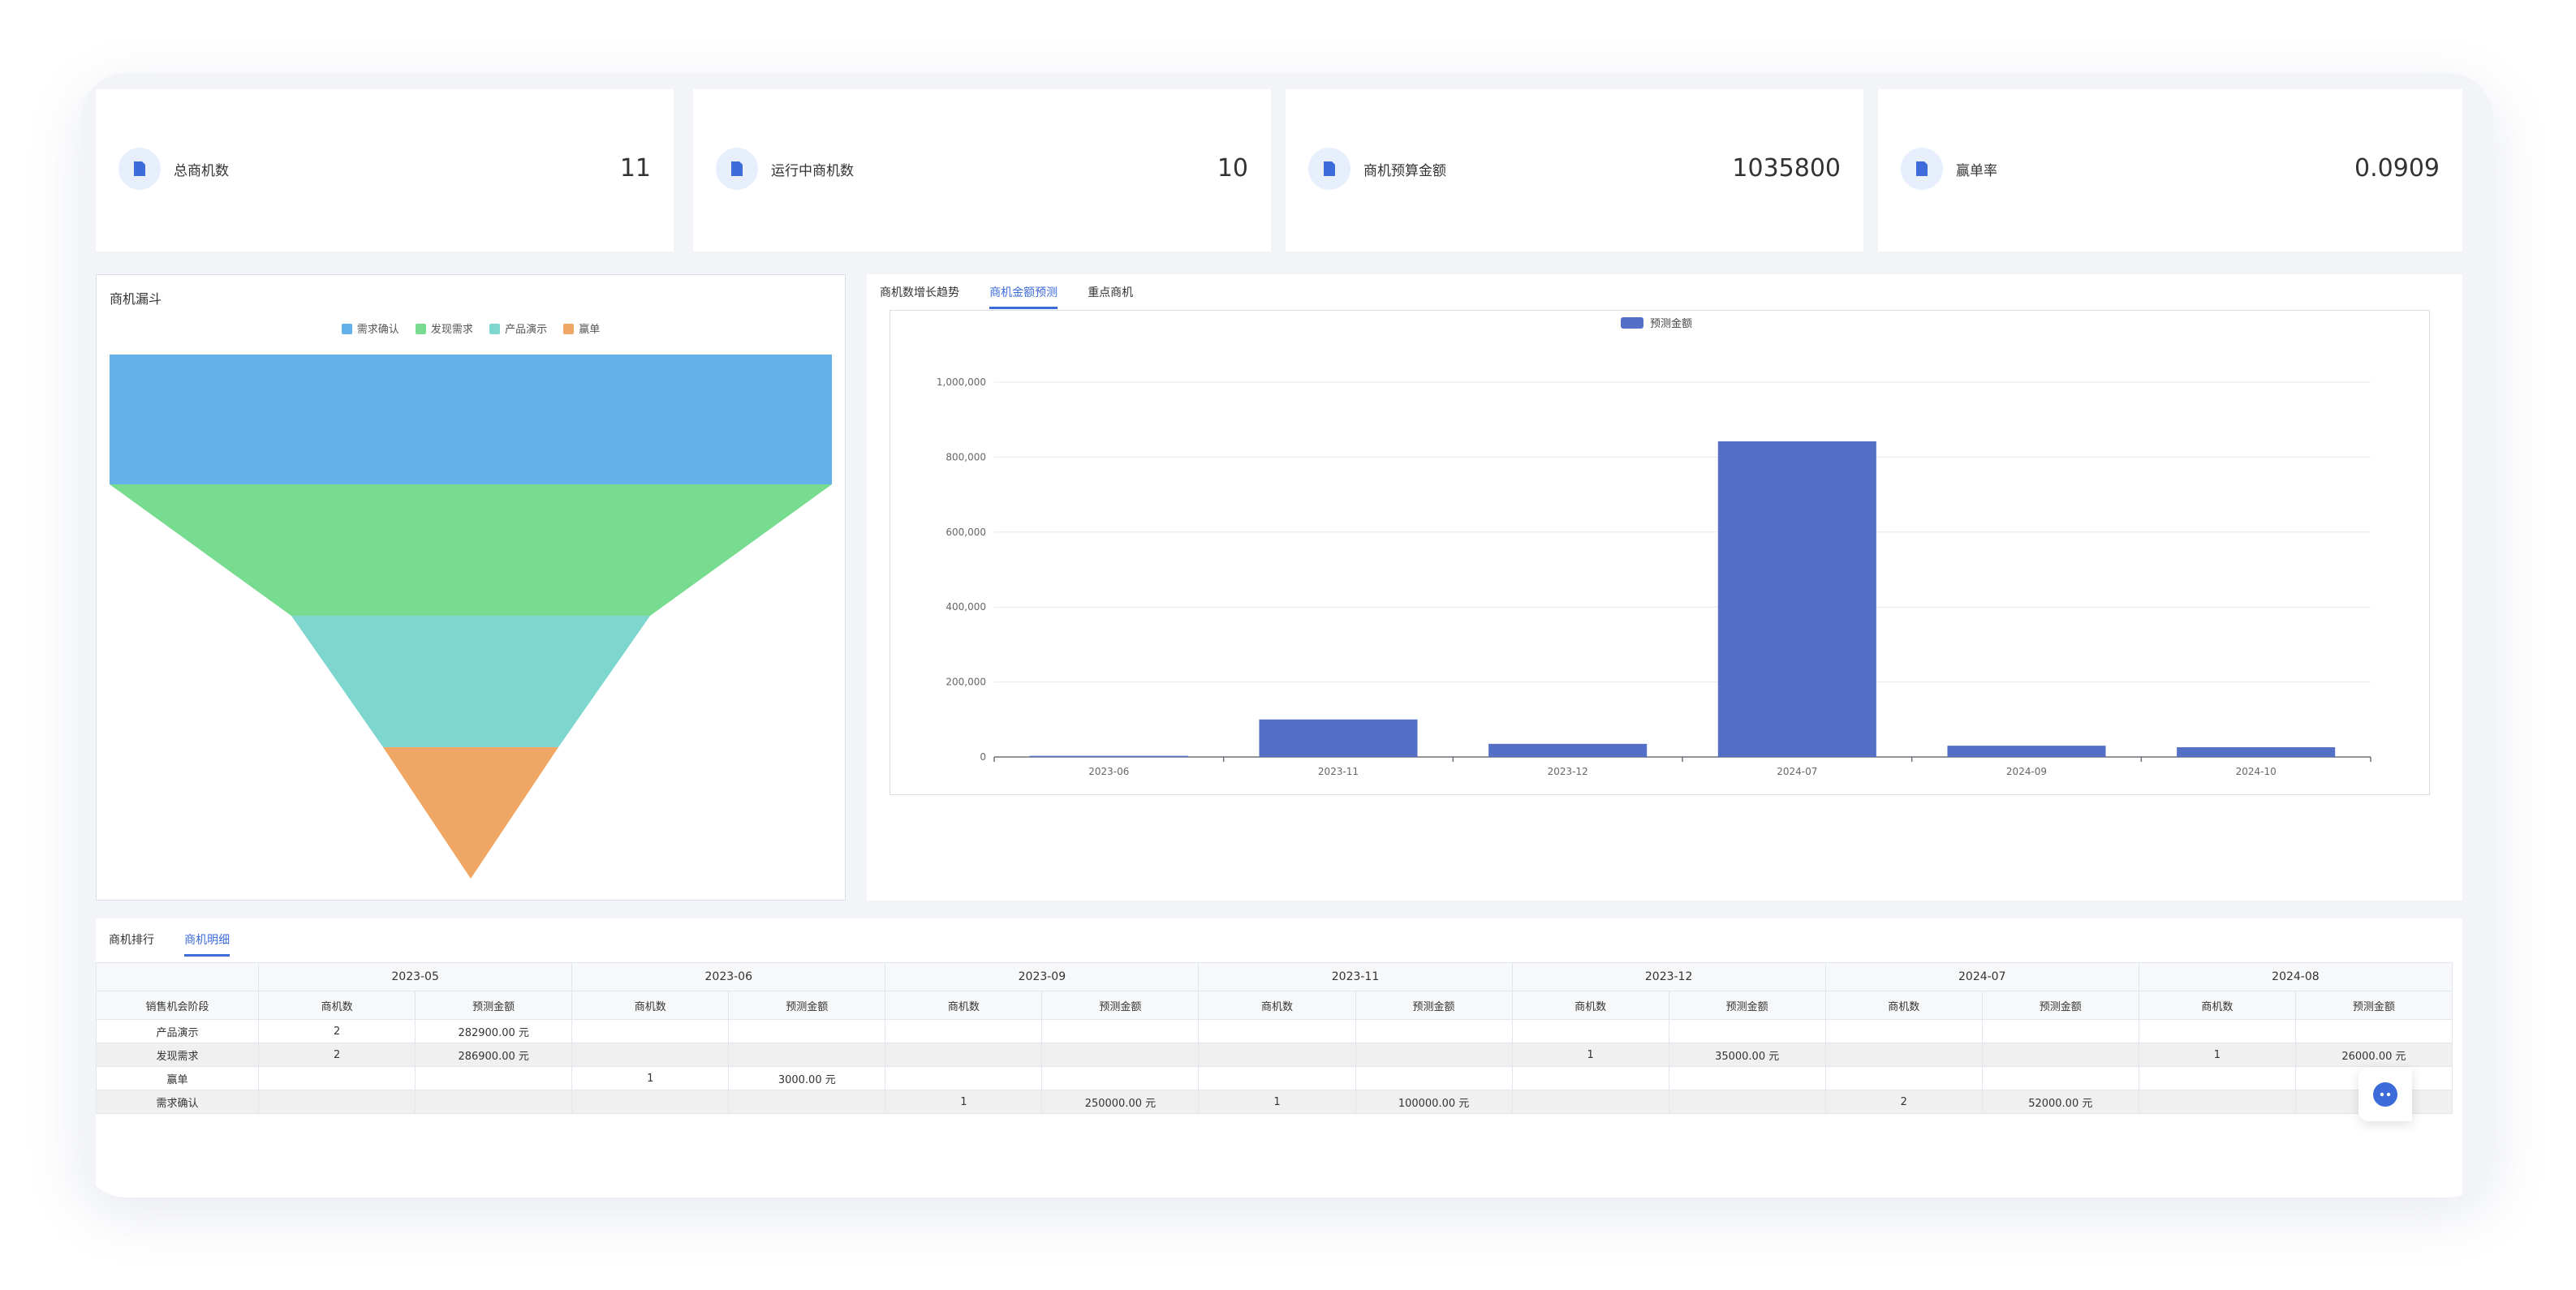 The width and height of the screenshot is (2576, 1290). What do you see at coordinates (961, 382) in the screenshot?
I see `y-tick-label: 1,000,000` at bounding box center [961, 382].